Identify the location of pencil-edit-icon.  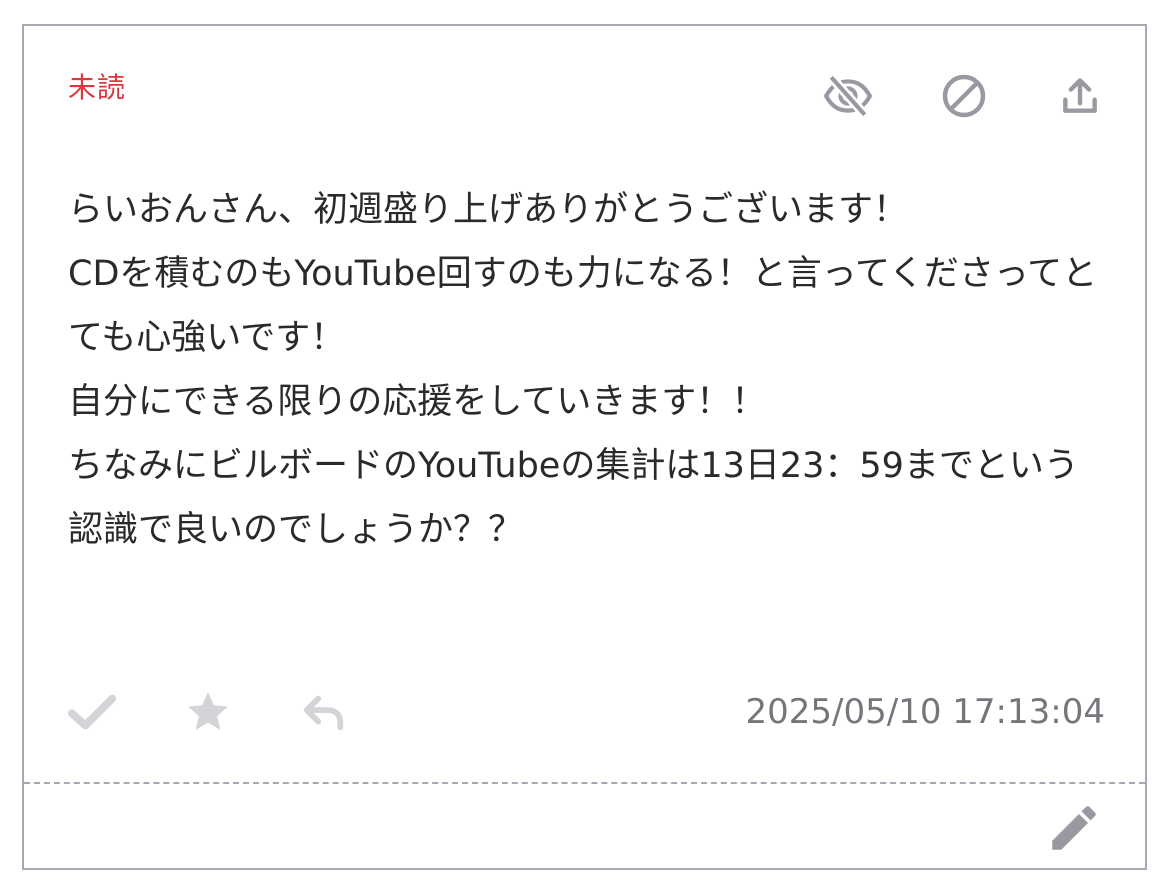
(1074, 828).